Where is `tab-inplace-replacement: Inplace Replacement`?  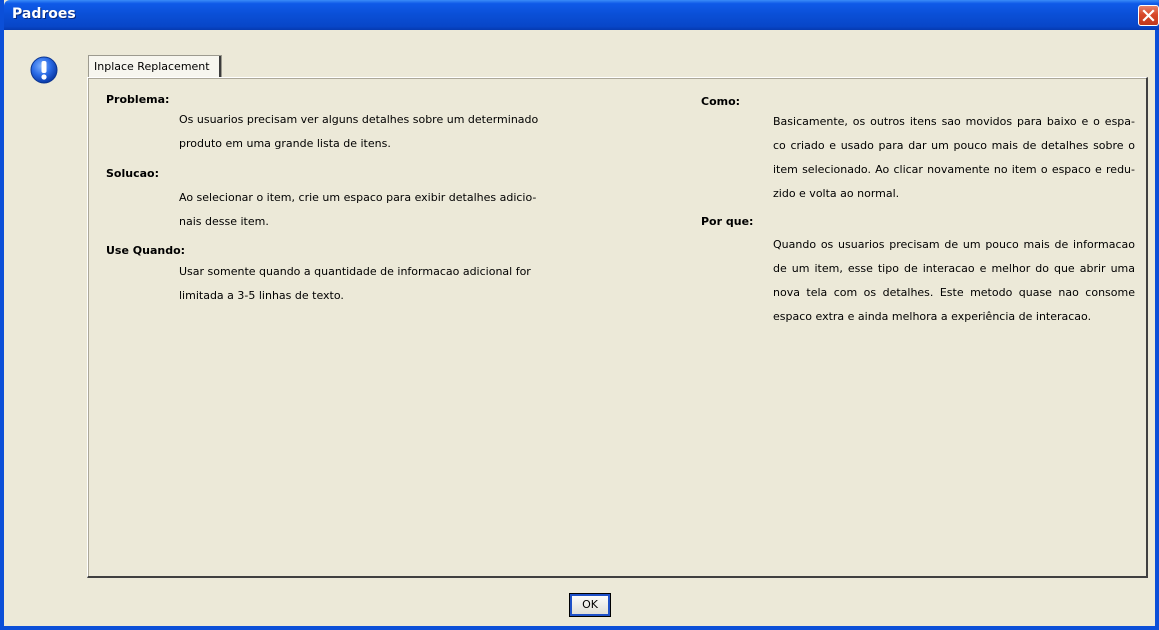 tab-inplace-replacement: Inplace Replacement is located at coordinates (155, 67).